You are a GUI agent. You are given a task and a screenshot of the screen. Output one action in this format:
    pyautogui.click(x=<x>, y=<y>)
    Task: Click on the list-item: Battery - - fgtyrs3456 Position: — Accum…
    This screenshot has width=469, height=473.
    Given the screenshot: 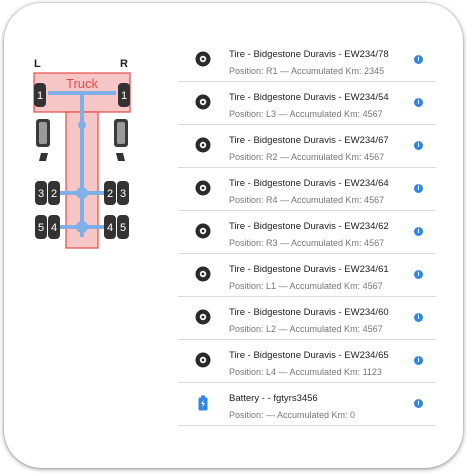 What is the action you would take?
    pyautogui.click(x=307, y=404)
    